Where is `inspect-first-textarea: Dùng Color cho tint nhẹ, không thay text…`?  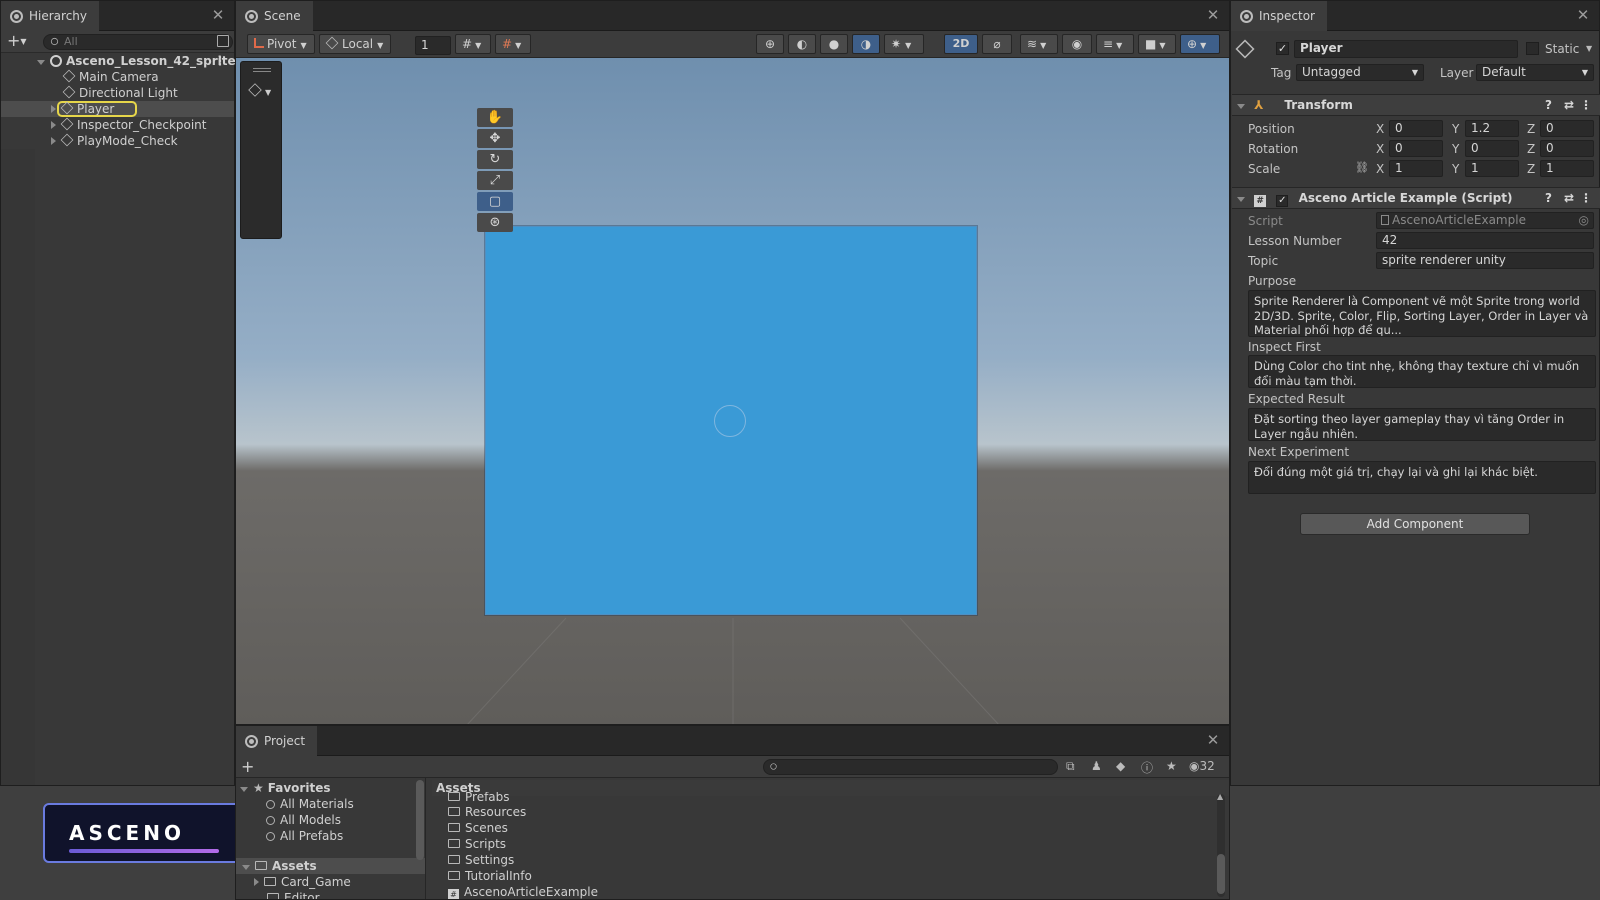
inspect-first-textarea: Dùng Color cho tint nhẹ, không thay text… is located at coordinates (1422, 371).